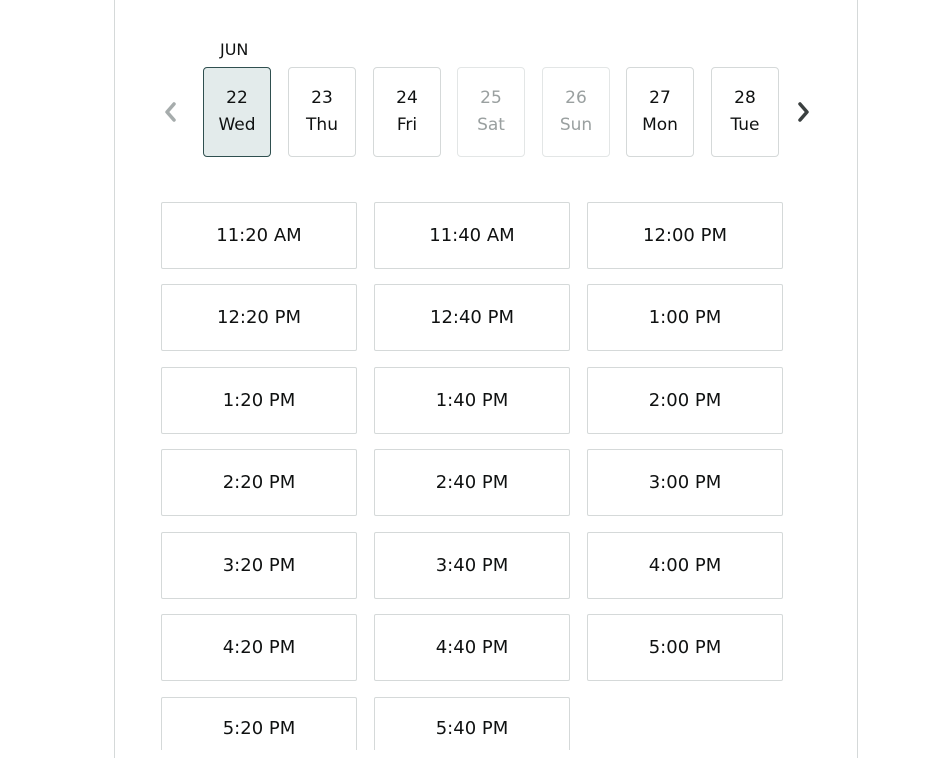  I want to click on time-slot-button: 5:40 PM, so click(472, 723).